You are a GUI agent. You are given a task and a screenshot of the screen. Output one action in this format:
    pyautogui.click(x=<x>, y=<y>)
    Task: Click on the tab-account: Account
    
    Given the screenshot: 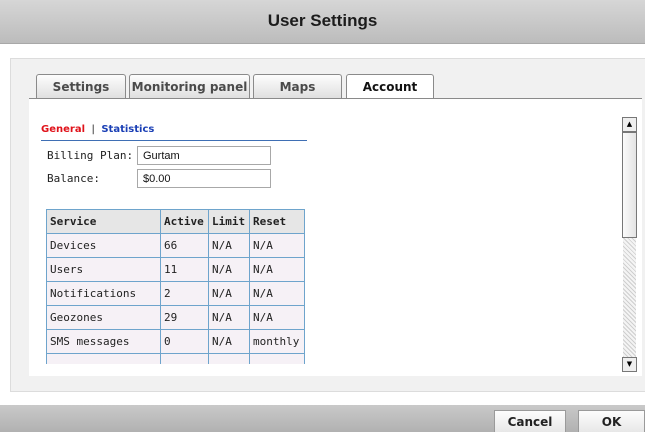 What is the action you would take?
    pyautogui.click(x=390, y=87)
    